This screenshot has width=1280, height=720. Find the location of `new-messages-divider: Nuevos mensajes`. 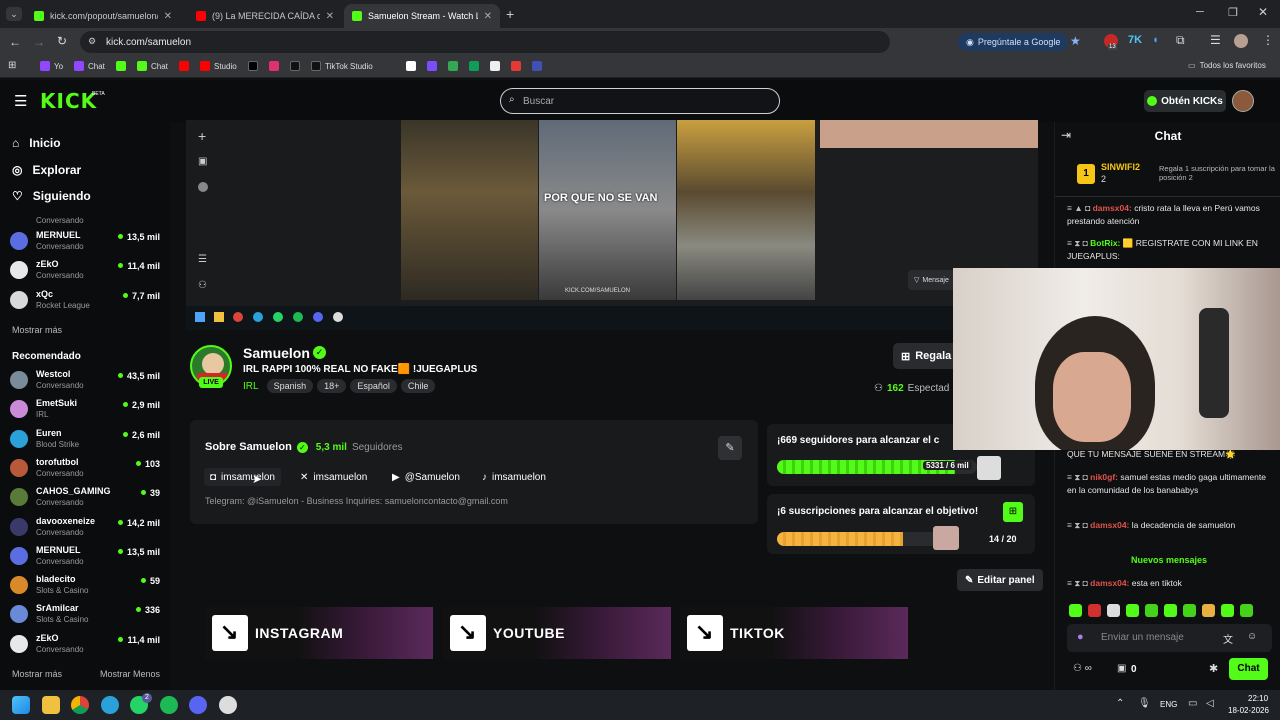

new-messages-divider: Nuevos mensajes is located at coordinates (1169, 560).